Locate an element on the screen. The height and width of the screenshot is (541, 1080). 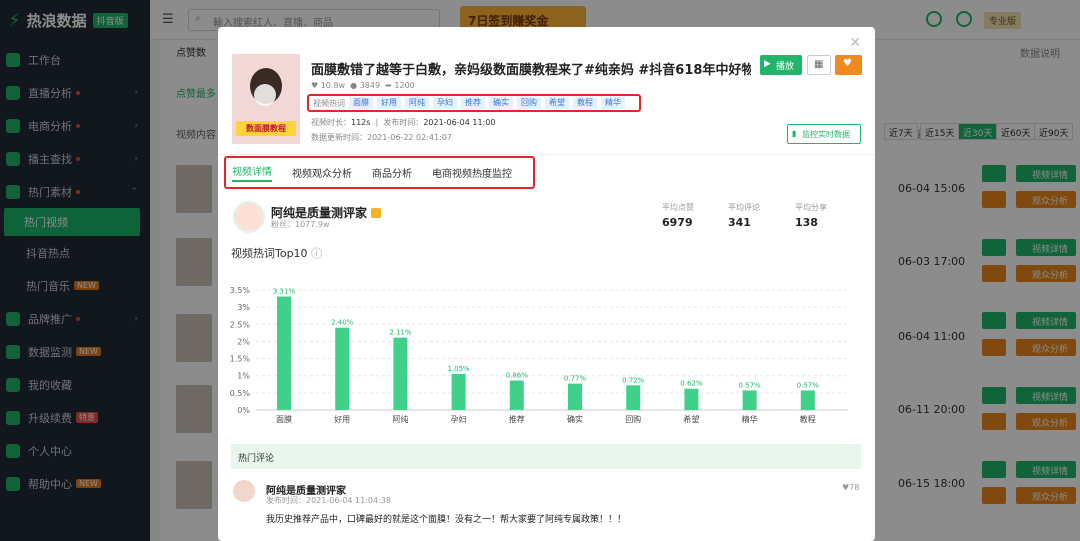
hotword-tag: 精华 is located at coordinates (613, 103).